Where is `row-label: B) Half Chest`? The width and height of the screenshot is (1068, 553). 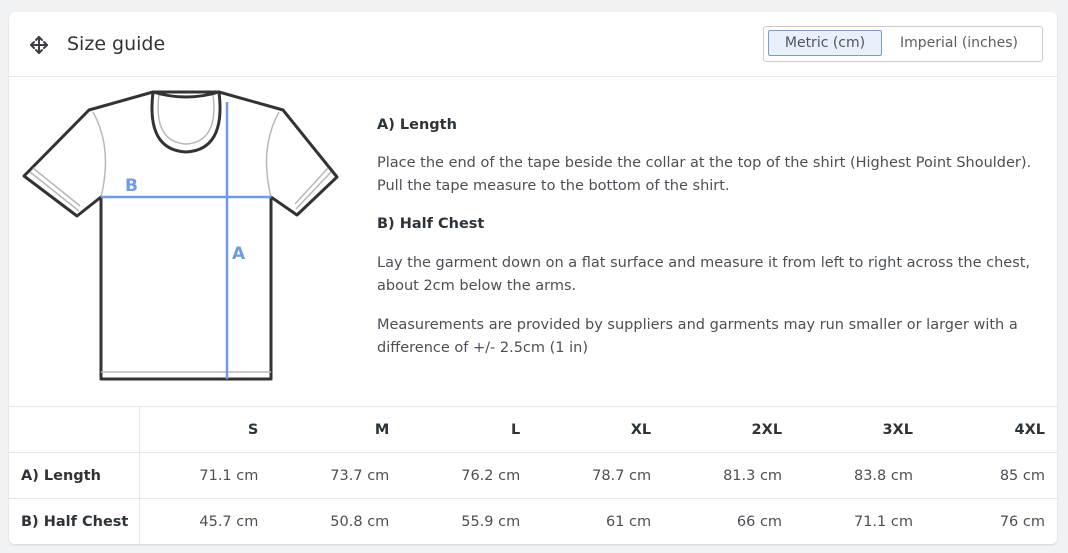
row-label: B) Half Chest is located at coordinates (74, 521).